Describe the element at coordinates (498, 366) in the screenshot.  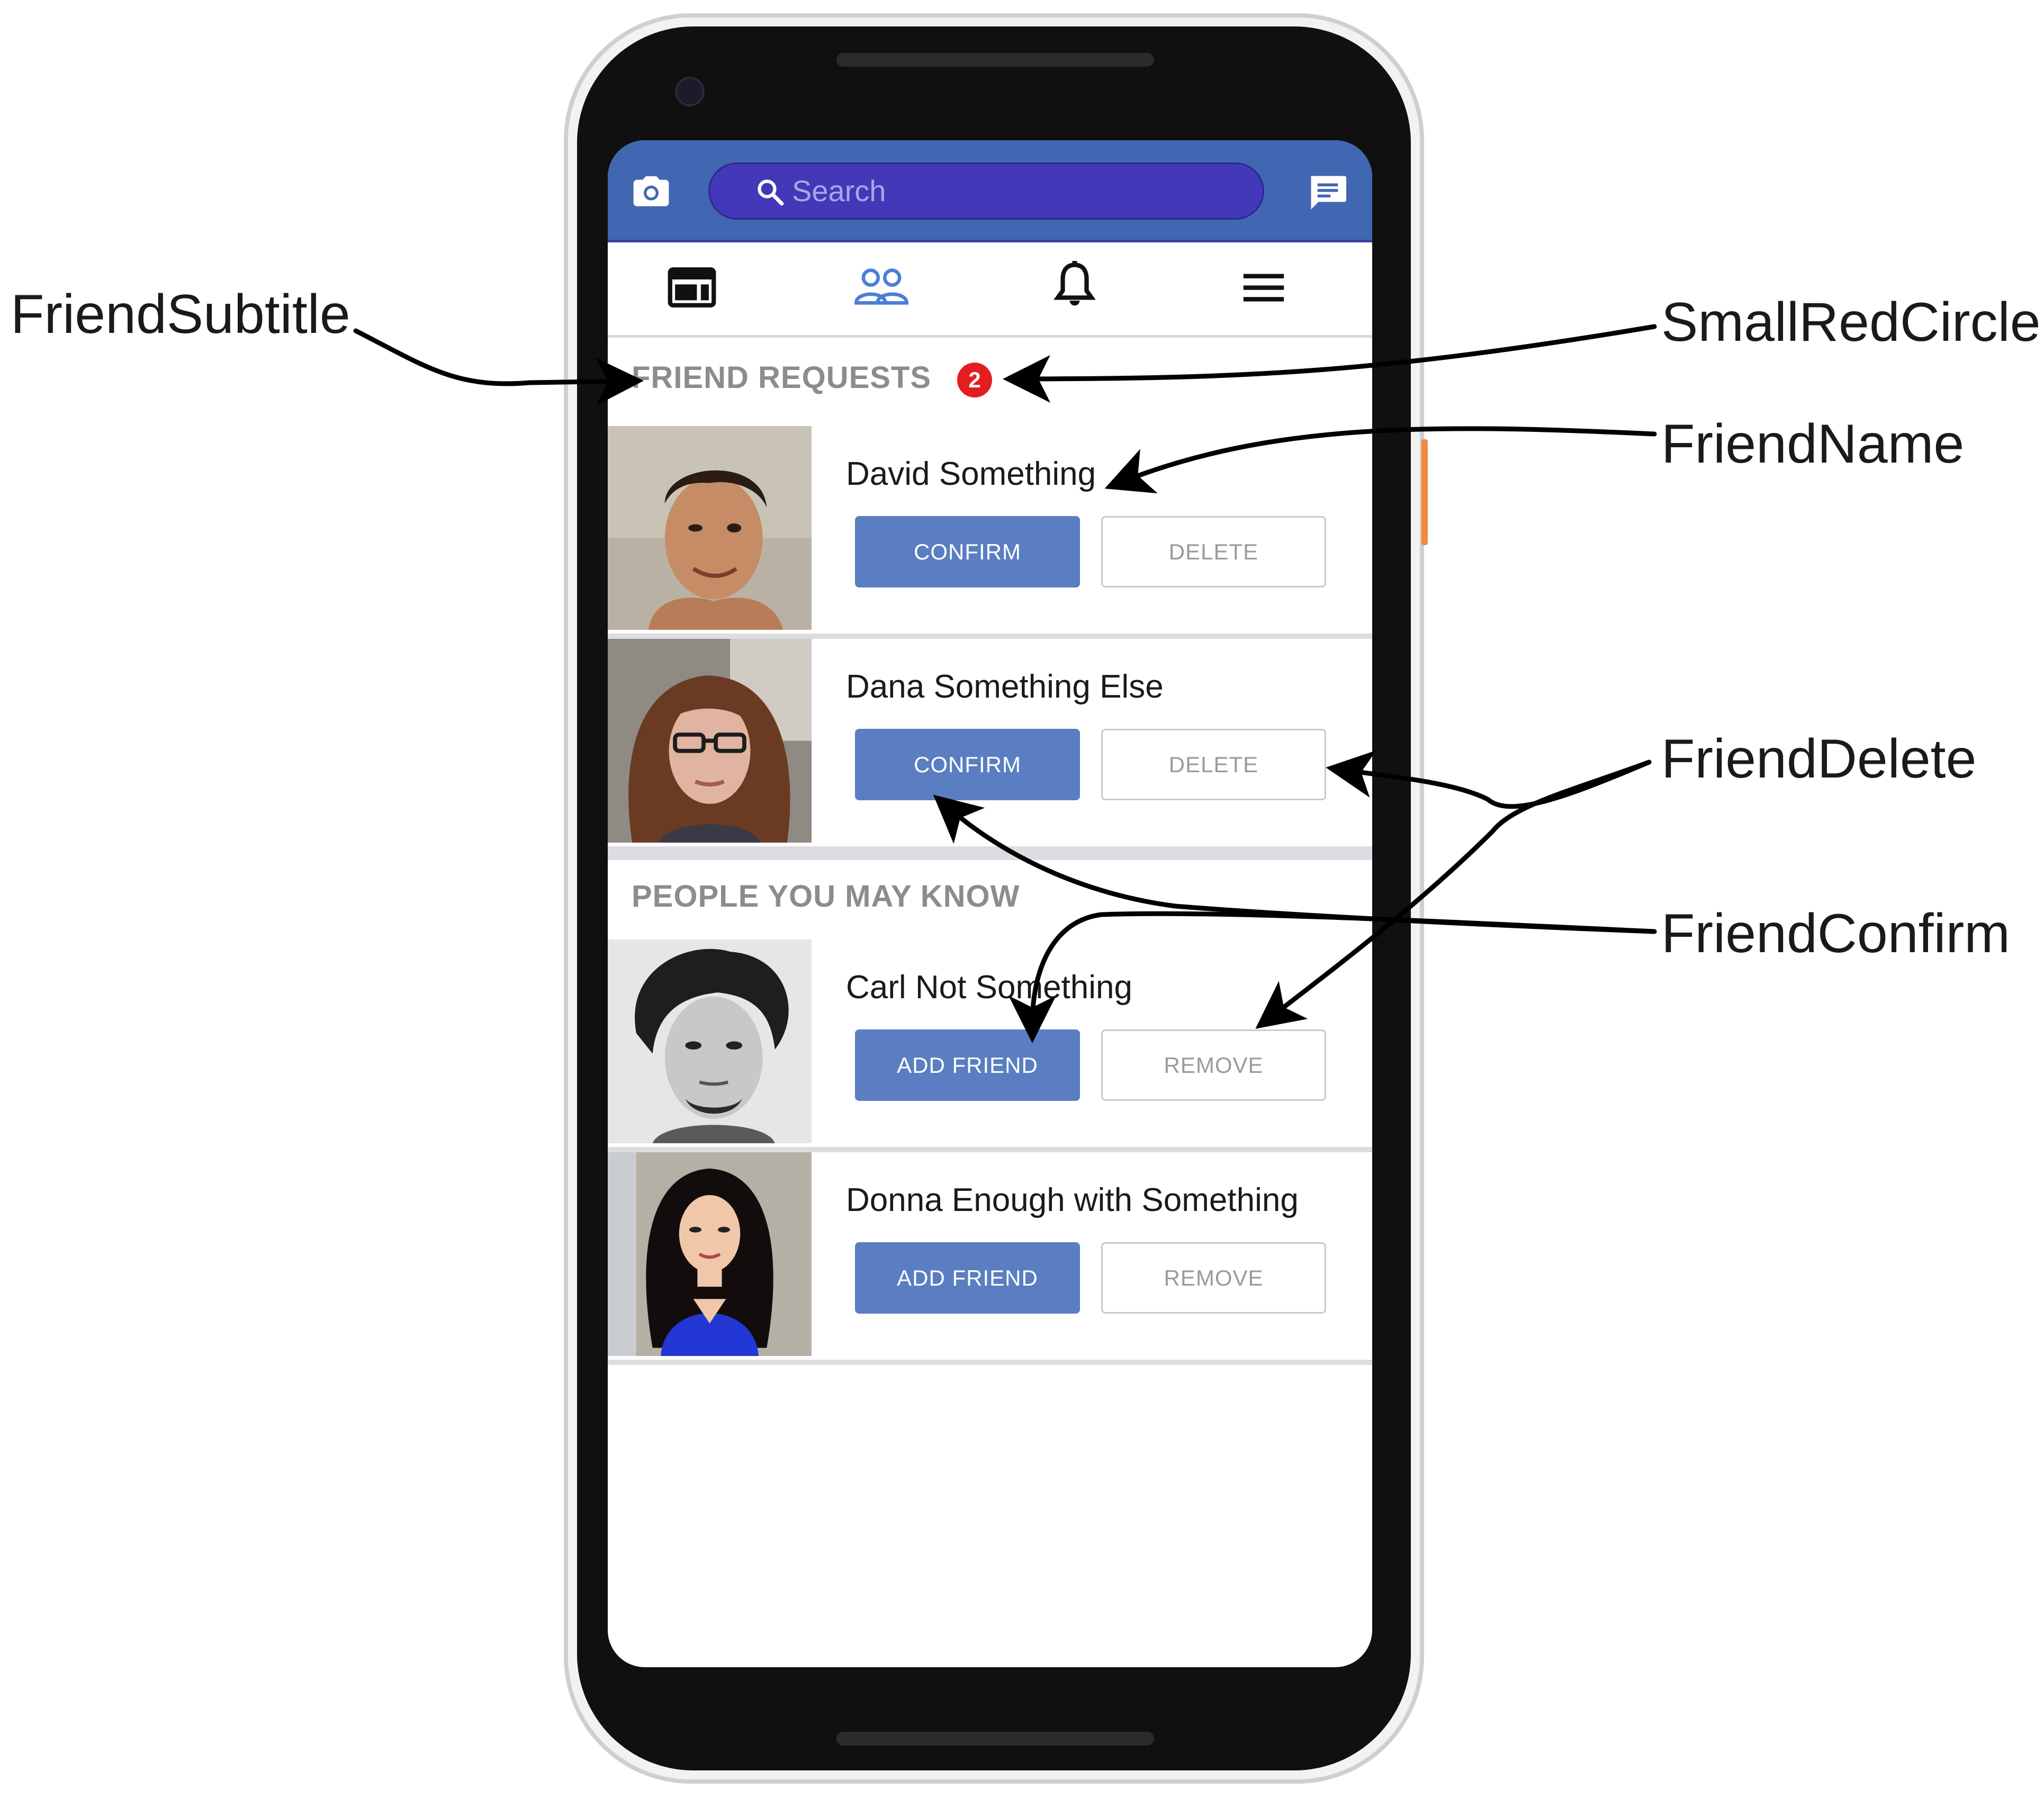
I see `arrow-friend-subtitle` at that location.